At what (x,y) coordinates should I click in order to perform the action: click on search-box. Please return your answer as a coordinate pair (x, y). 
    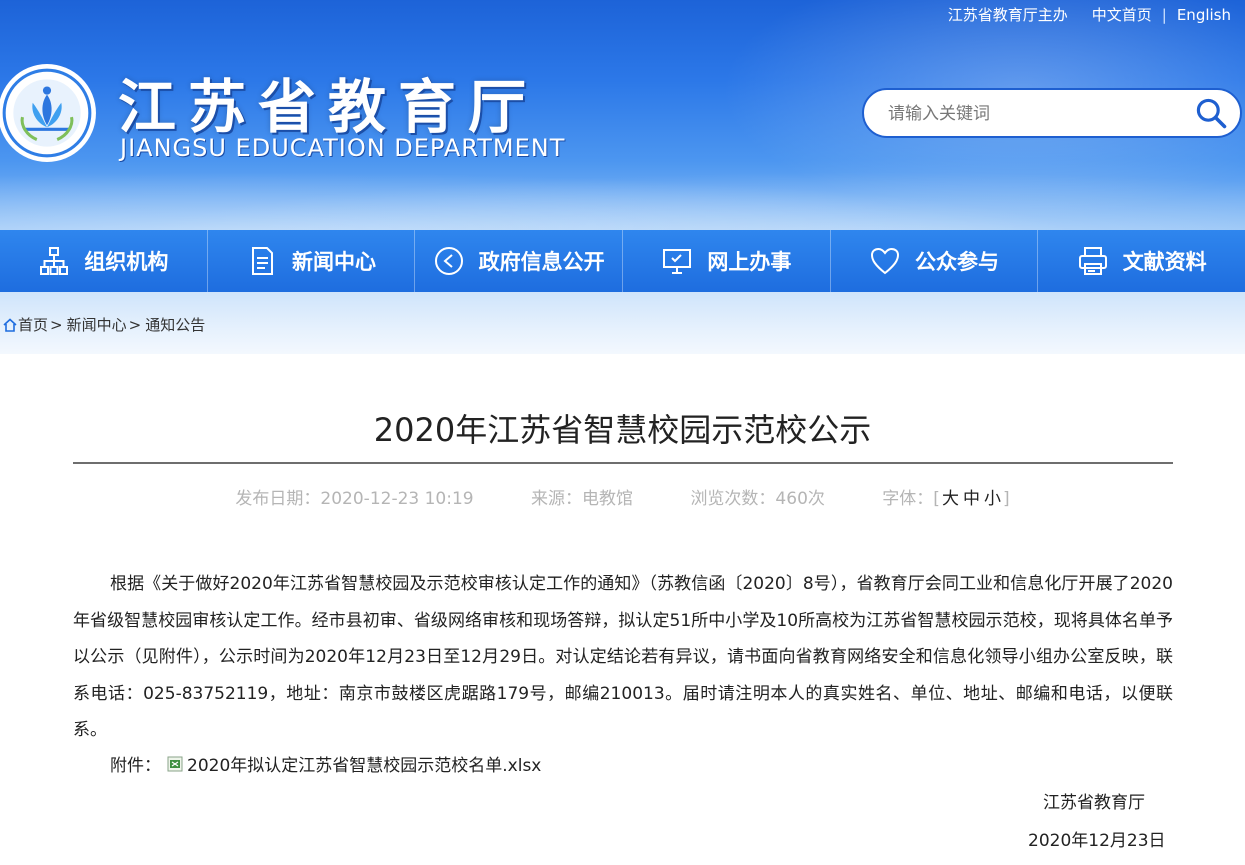
    Looking at the image, I should click on (1052, 113).